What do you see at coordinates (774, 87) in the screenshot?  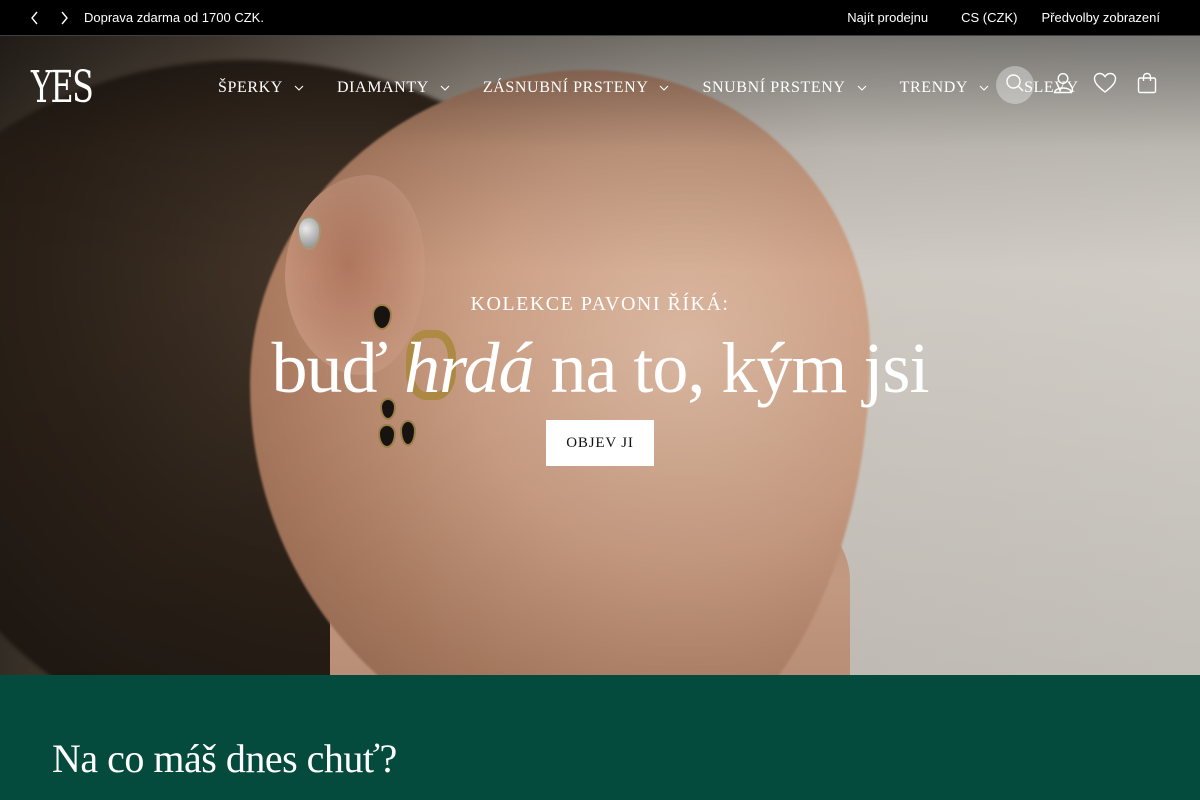 I see `nav-item-label: SNUBNÍ PRSTENY` at bounding box center [774, 87].